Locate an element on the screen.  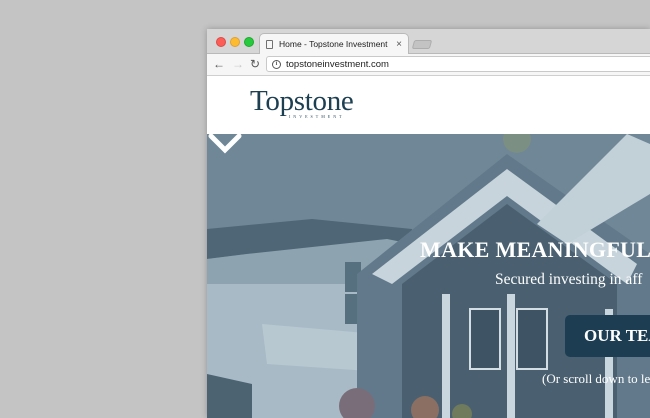
close-window-button is located at coordinates (221, 42).